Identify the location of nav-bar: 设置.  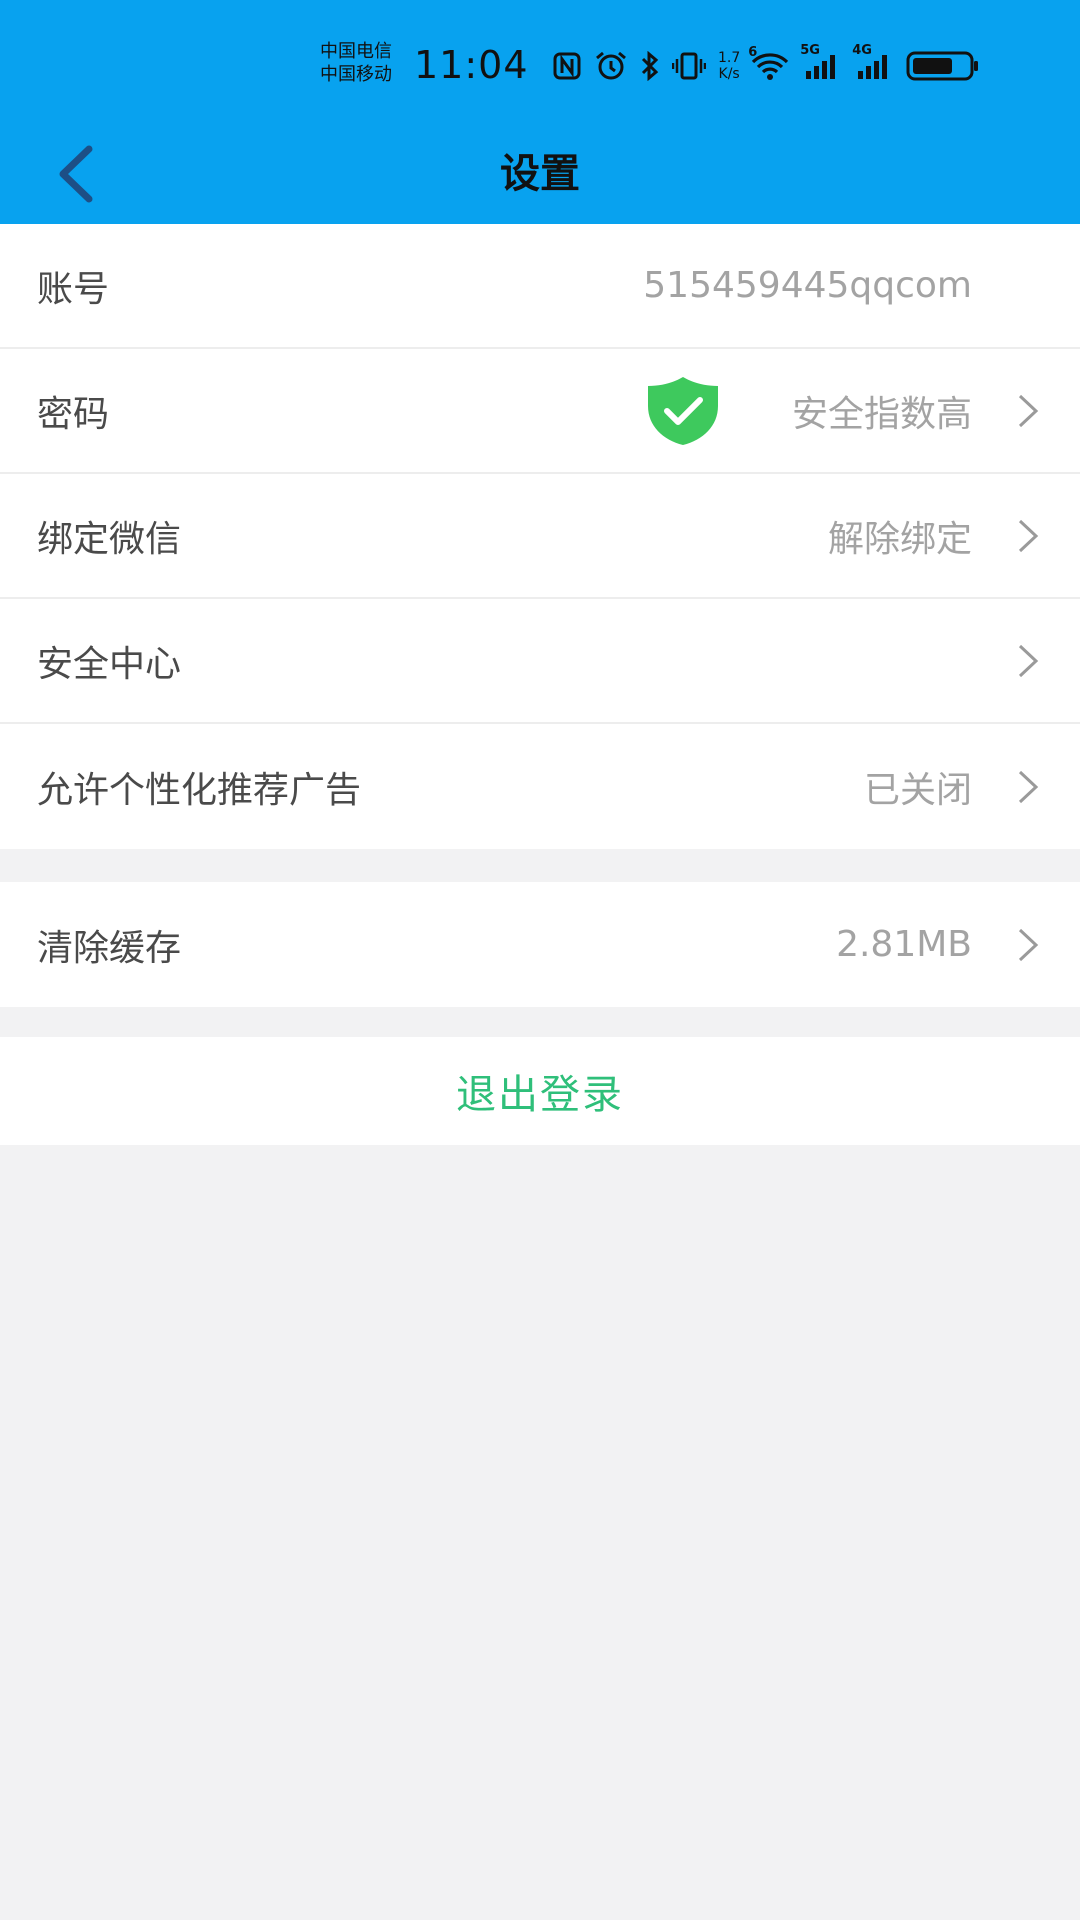
(540, 177).